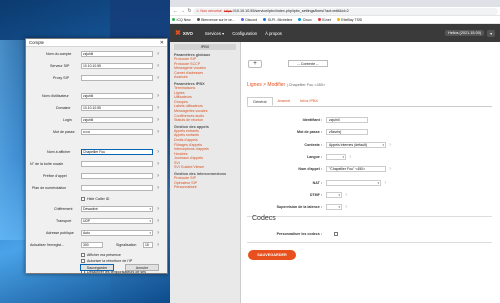  What do you see at coordinates (369, 242) in the screenshot?
I see `section-divider` at bounding box center [369, 242].